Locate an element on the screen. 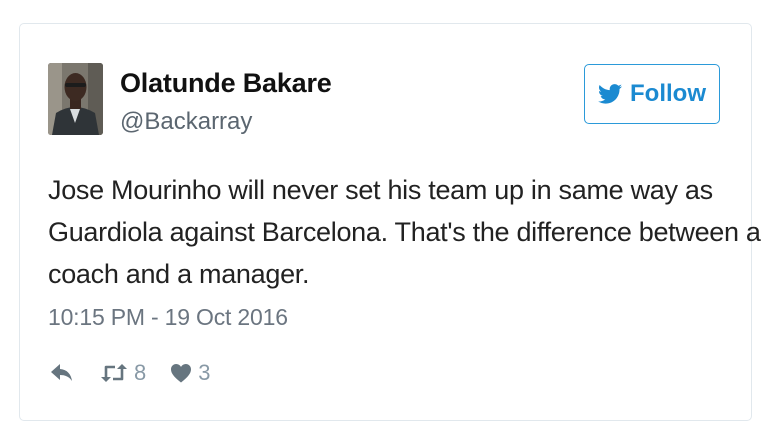  tweet-timestamp: 10:15 PM - 19 Oct 2016 is located at coordinates (168, 317).